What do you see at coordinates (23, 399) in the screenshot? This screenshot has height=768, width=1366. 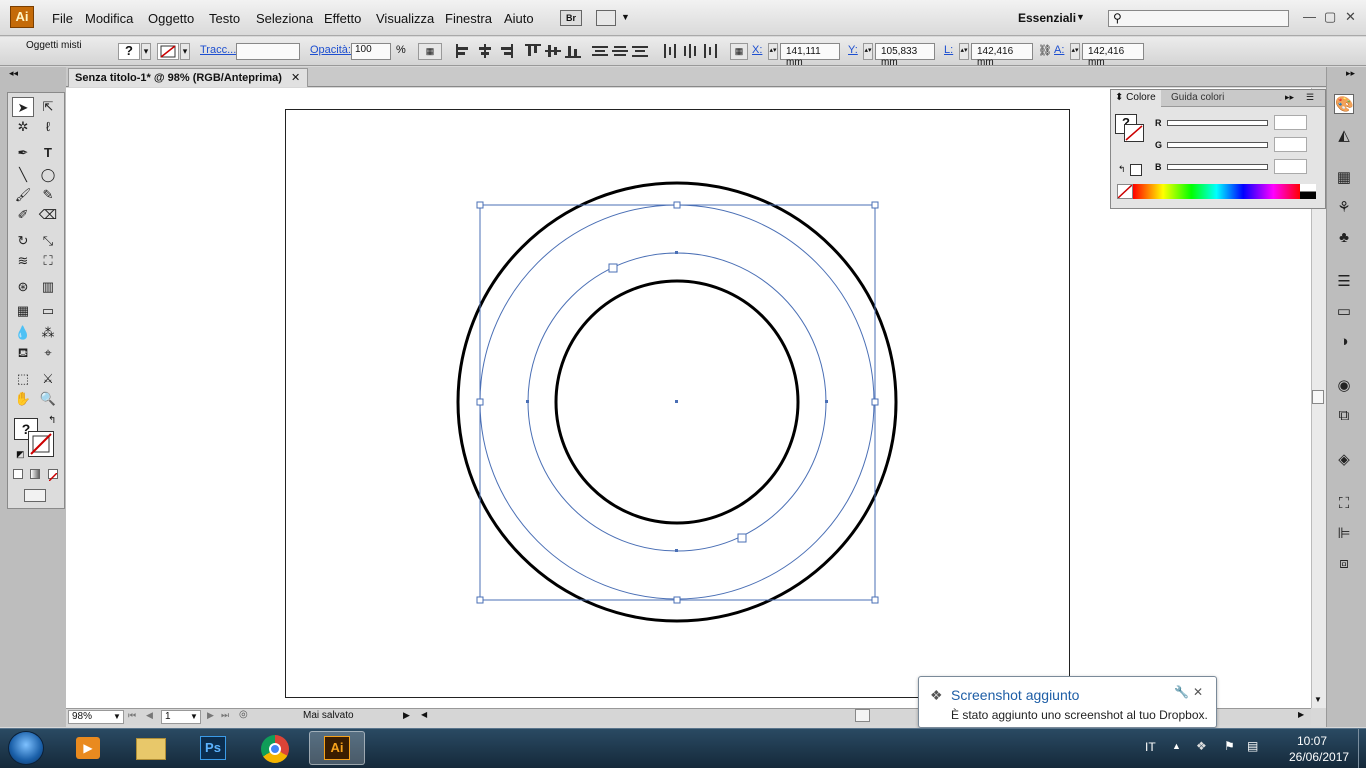 I see `hand-tool-icon: ✋` at bounding box center [23, 399].